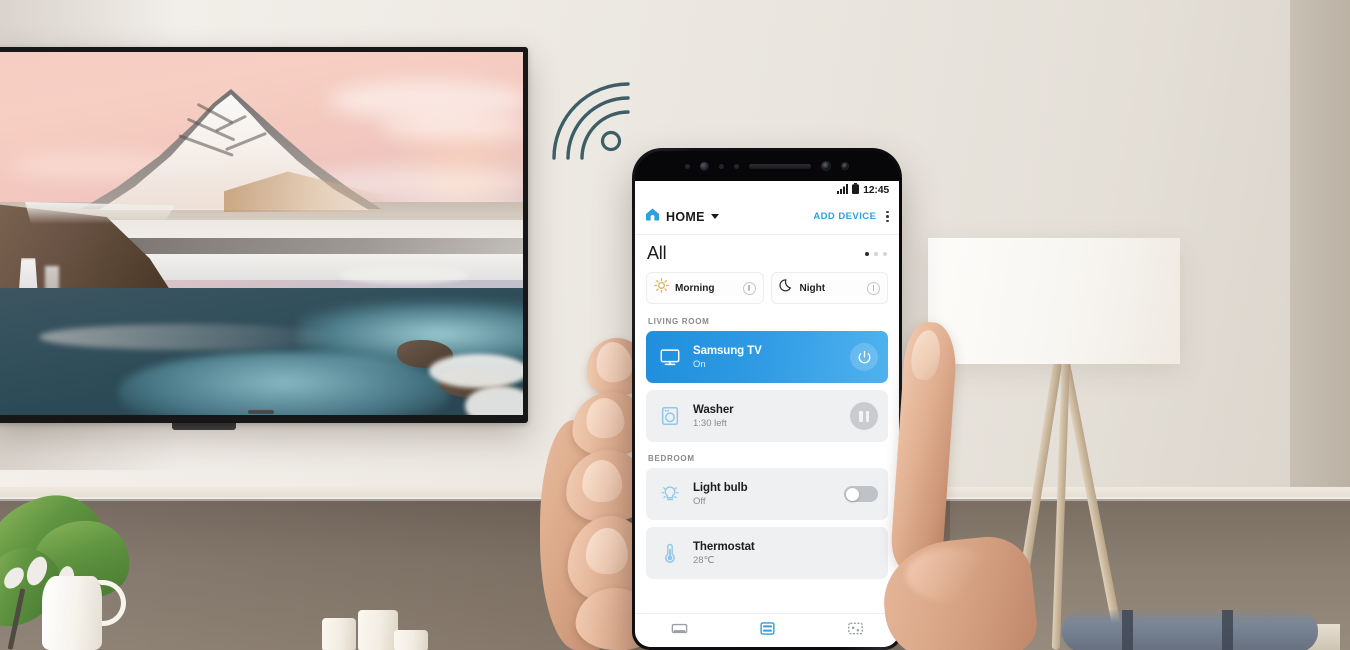  What do you see at coordinates (72, 613) in the screenshot?
I see `ceramic-pitcher` at bounding box center [72, 613].